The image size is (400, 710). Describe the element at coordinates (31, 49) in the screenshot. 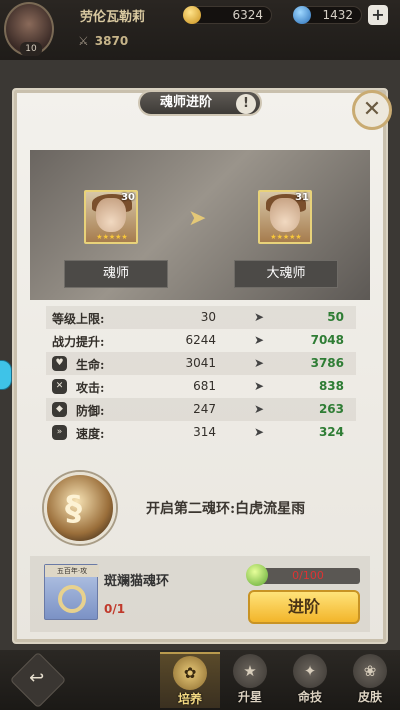

I see `player-level: 10` at that location.